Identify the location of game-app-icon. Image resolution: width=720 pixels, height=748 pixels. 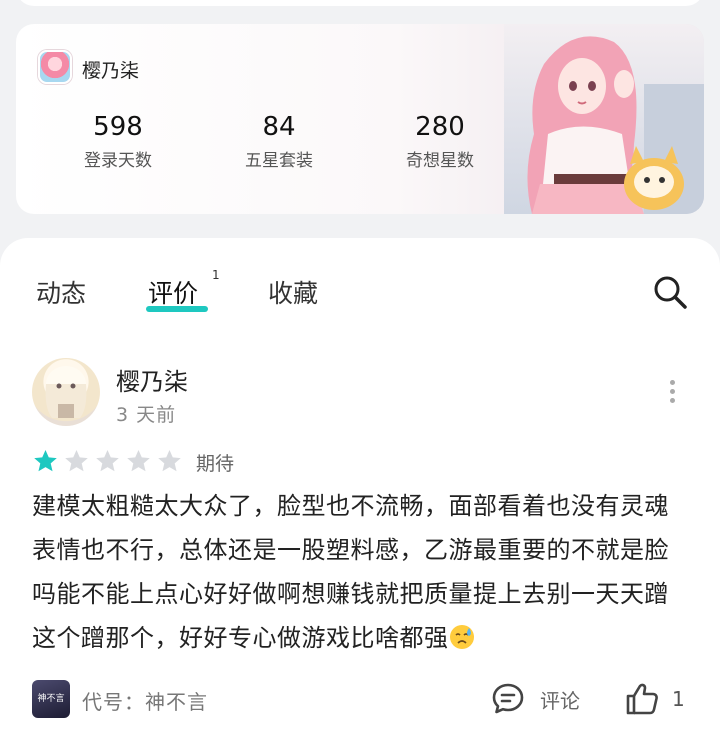
(55, 67).